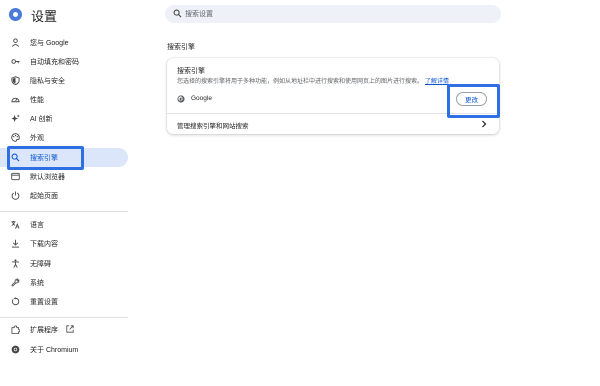 This screenshot has height=386, width=600. Describe the element at coordinates (64, 301) in the screenshot. I see `sidebar-item-reset-settings: 重置设置` at that location.